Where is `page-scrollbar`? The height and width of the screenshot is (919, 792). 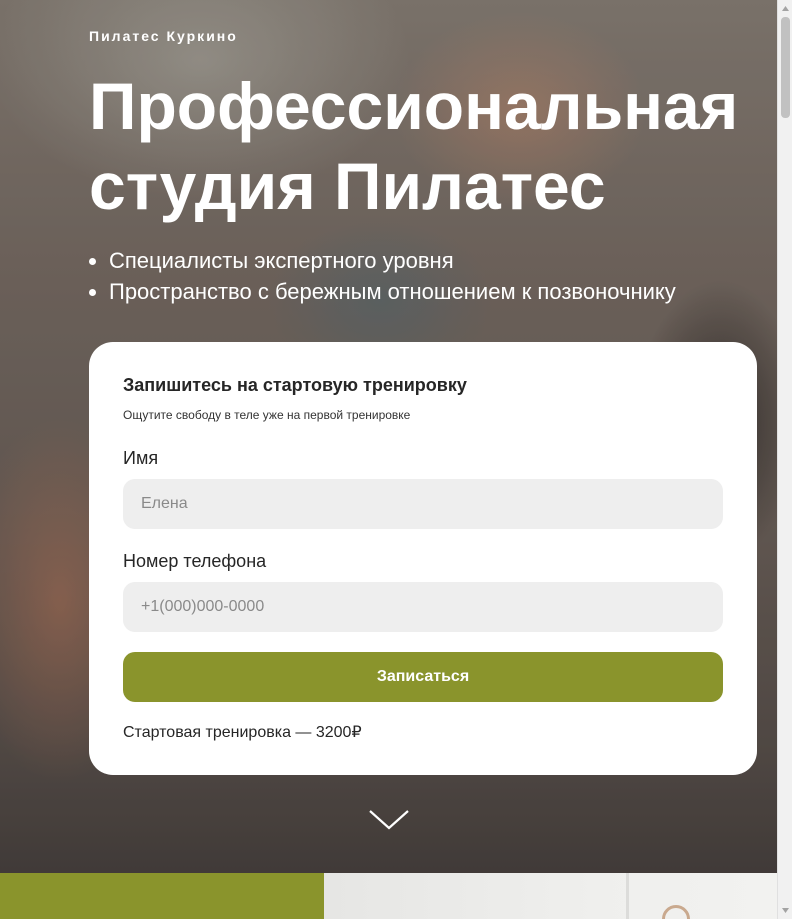 page-scrollbar is located at coordinates (784, 459).